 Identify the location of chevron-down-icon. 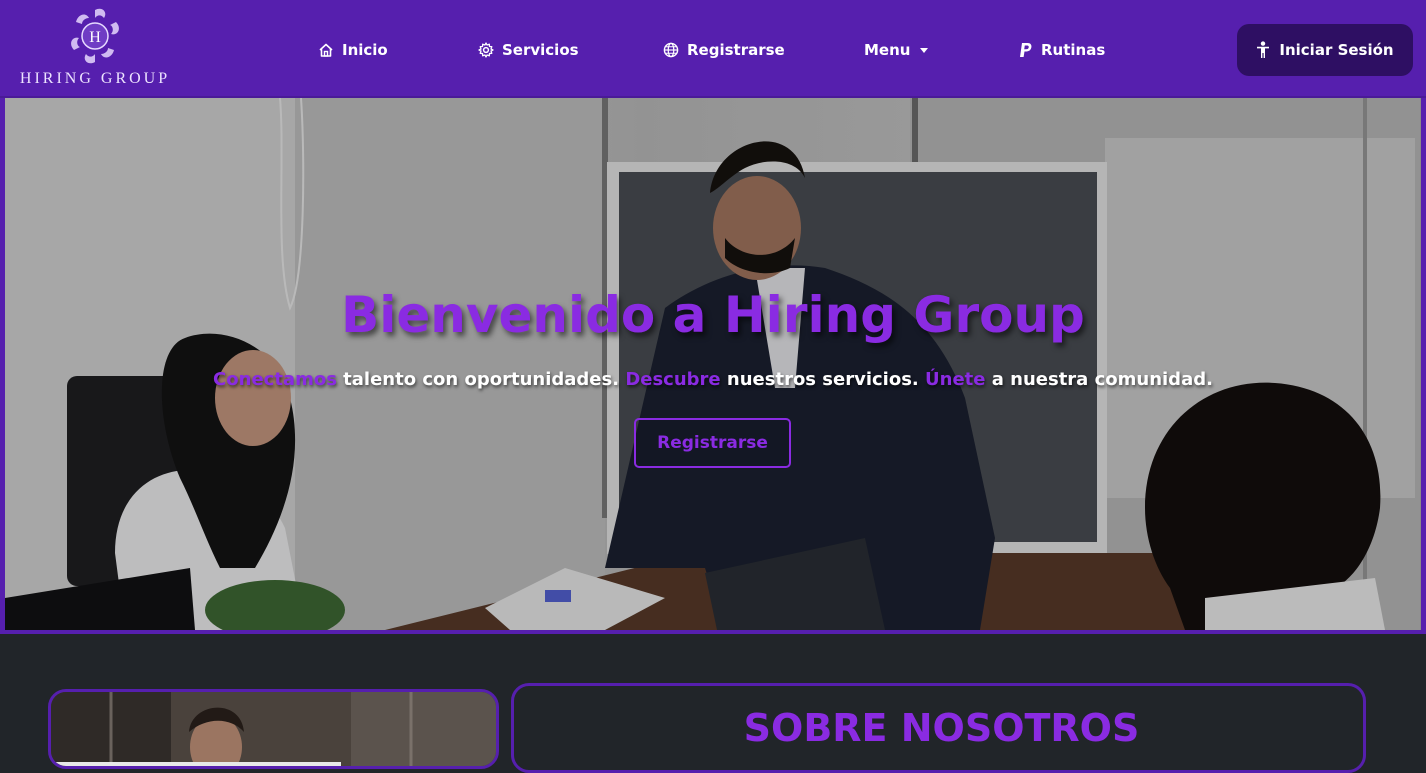
(924, 50).